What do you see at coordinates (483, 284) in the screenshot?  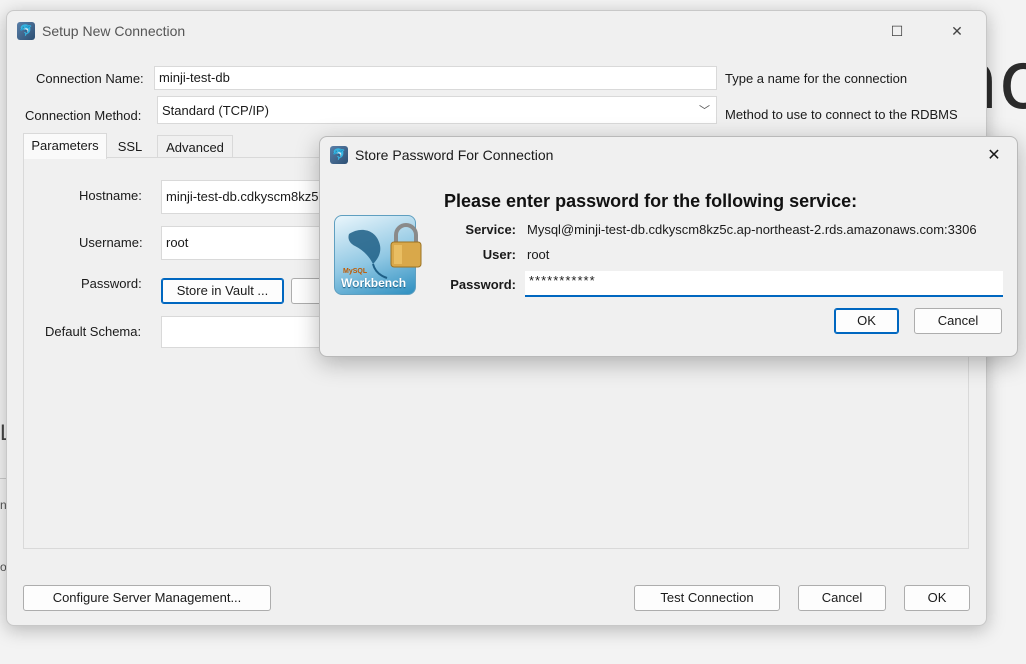 I see `dialog-password-label: Password:` at bounding box center [483, 284].